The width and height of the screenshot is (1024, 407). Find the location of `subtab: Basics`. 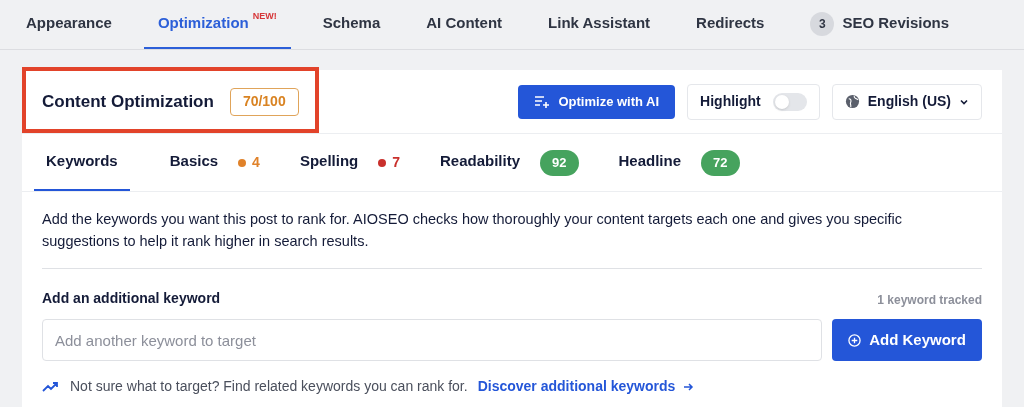

subtab: Basics is located at coordinates (194, 162).